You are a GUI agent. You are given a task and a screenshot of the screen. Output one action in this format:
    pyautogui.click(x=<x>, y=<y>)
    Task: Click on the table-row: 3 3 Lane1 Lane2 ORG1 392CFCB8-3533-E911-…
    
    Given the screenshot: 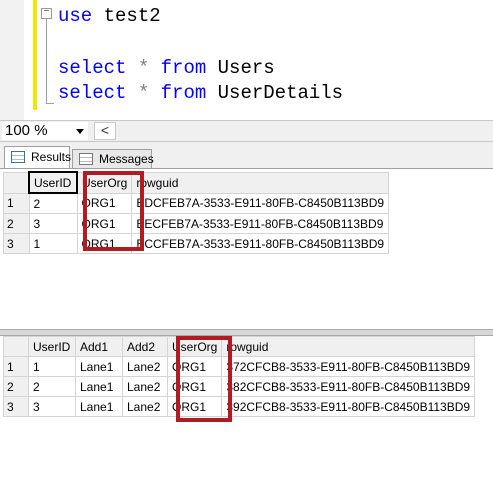 What is the action you would take?
    pyautogui.click(x=239, y=406)
    